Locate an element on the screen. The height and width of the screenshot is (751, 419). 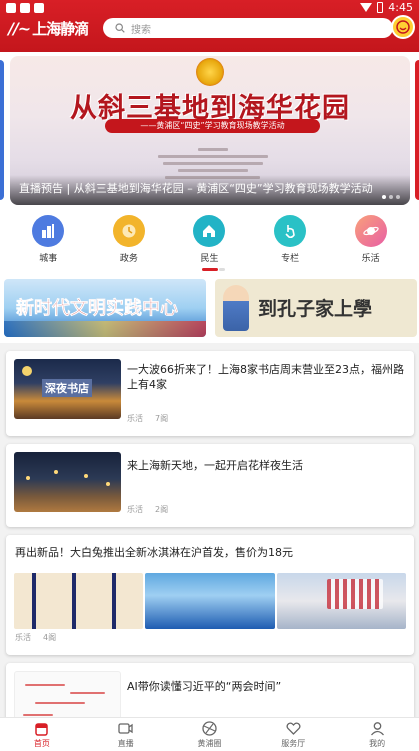
article-meta: 乐活 2阁 is located at coordinates (147, 509).